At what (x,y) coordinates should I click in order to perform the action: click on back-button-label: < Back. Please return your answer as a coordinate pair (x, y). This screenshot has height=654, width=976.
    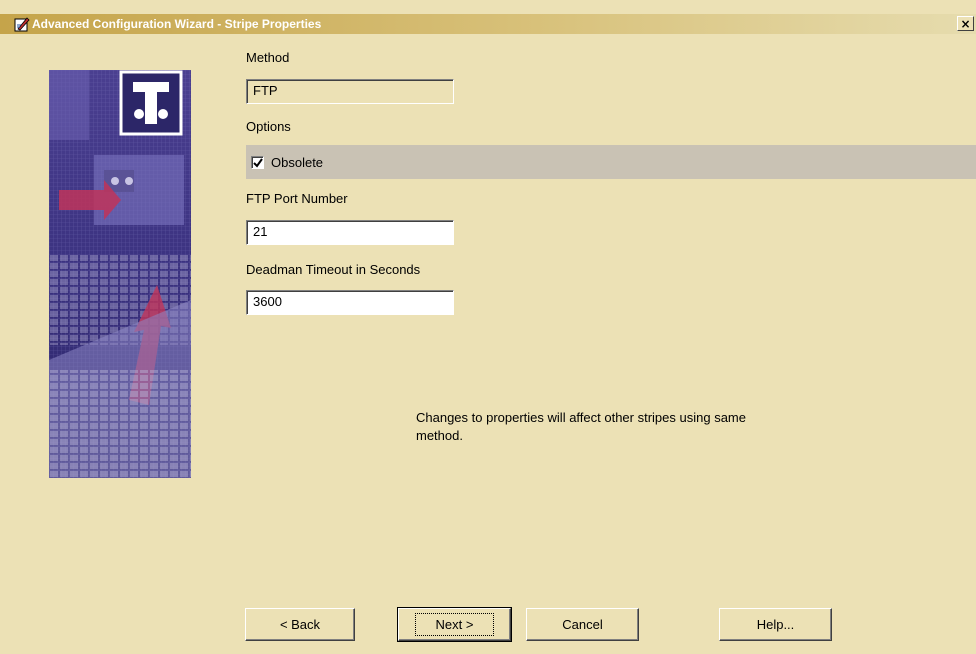
    Looking at the image, I should click on (300, 624).